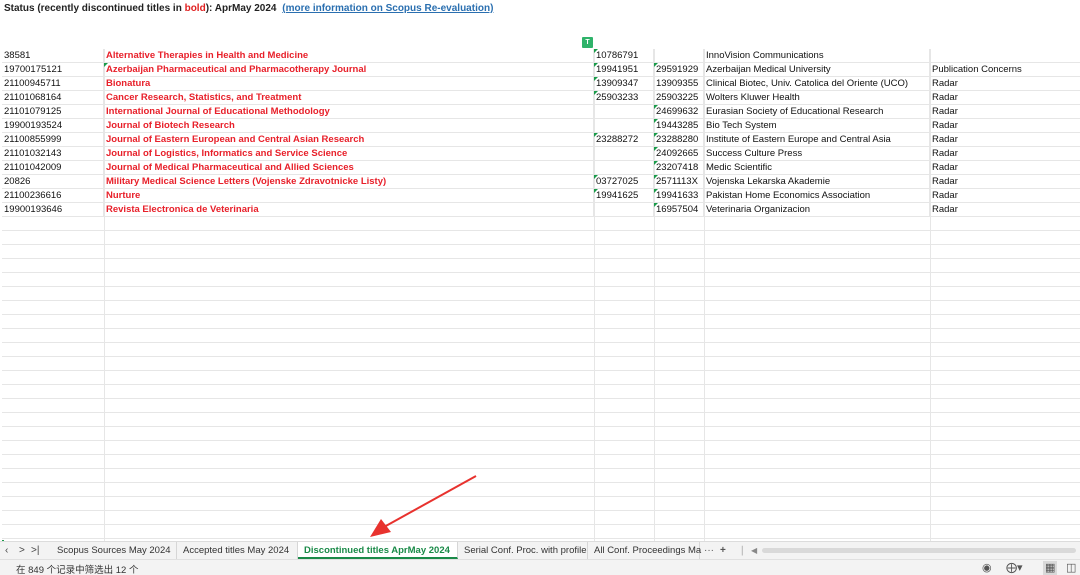 The image size is (1080, 575). Describe the element at coordinates (817, 98) in the screenshot. I see `cell-publisher: Wolters Kluwer Health` at that location.